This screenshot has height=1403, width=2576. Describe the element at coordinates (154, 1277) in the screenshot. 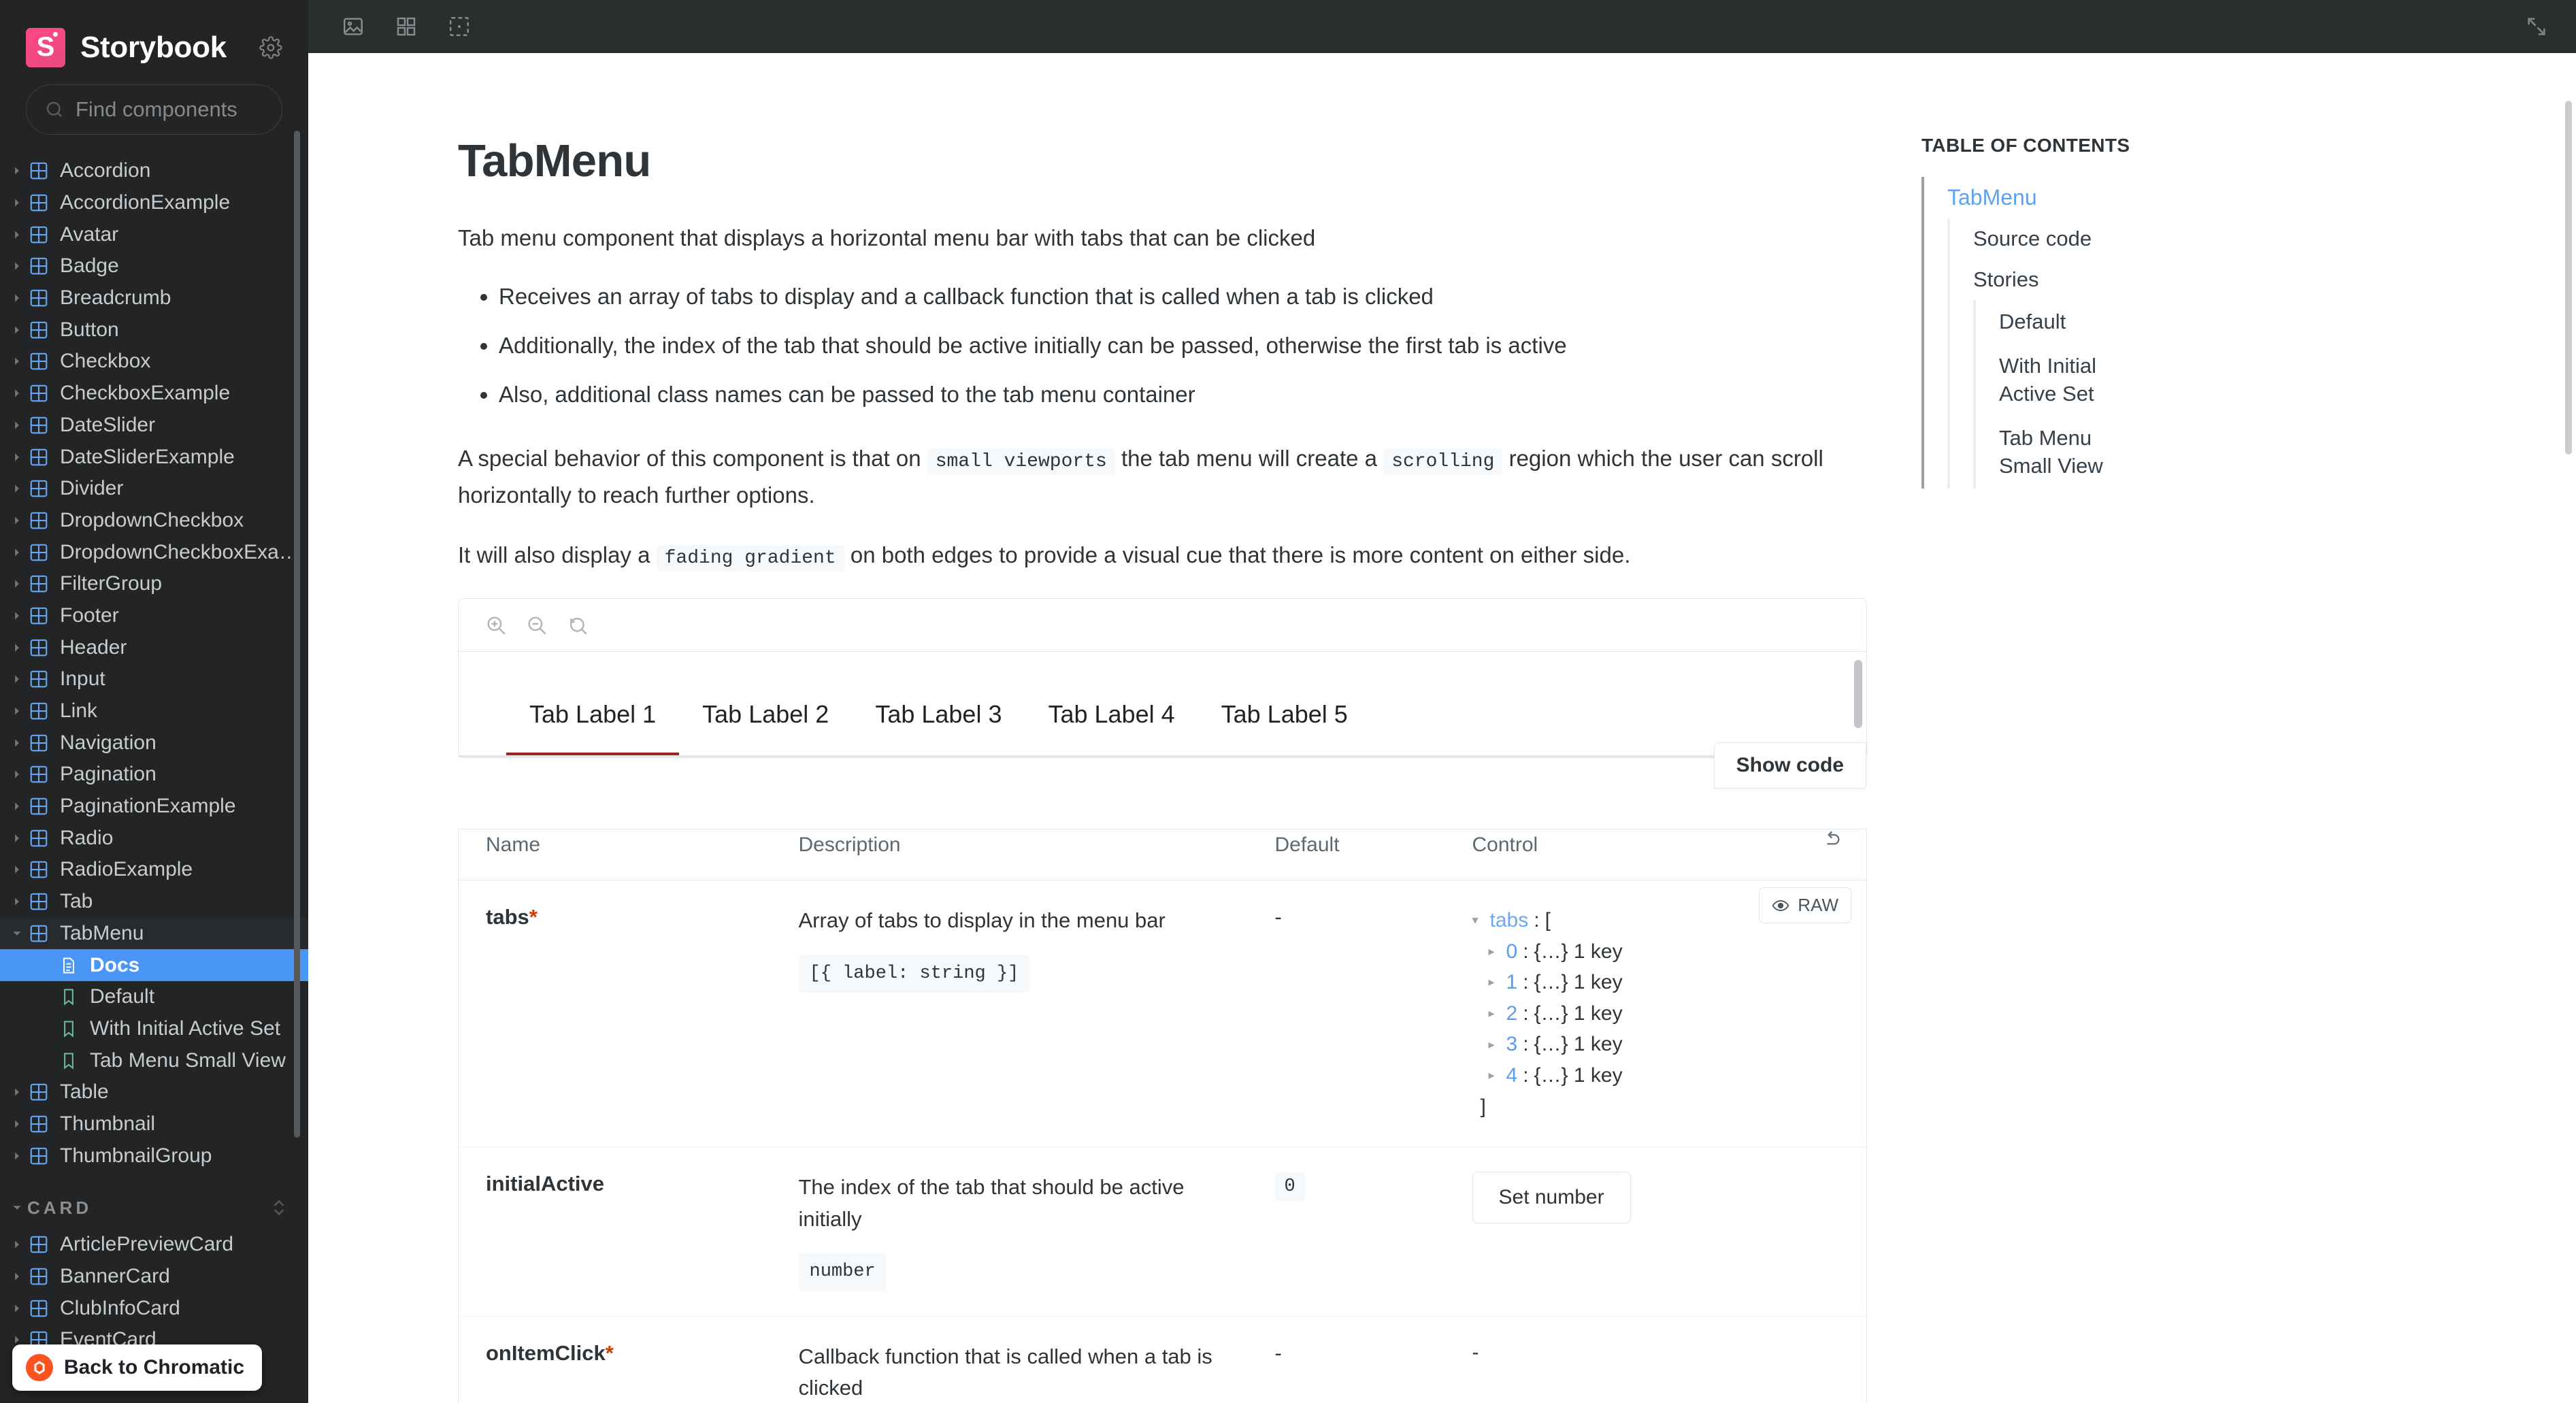

I see `sidebar-item-bannercard: BannerCard` at that location.